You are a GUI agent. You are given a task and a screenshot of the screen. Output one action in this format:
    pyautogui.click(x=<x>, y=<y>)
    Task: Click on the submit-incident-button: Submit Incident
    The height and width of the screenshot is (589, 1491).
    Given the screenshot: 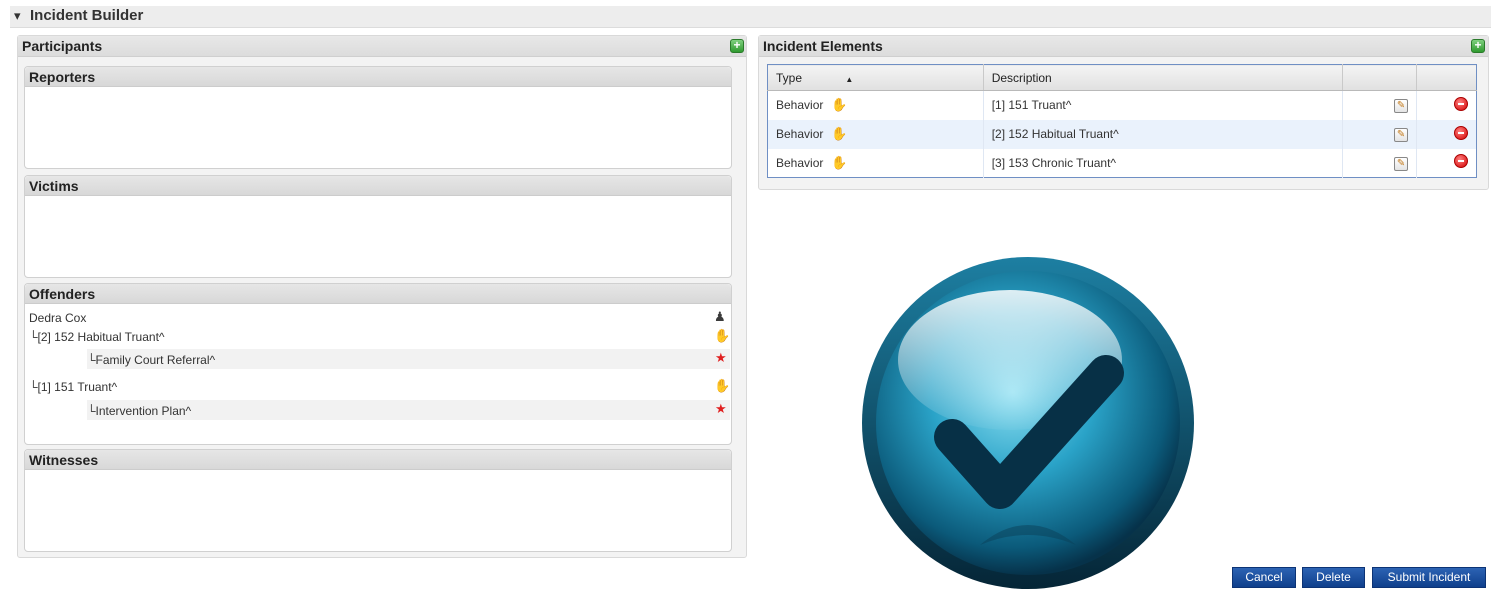 What is the action you would take?
    pyautogui.click(x=1429, y=577)
    